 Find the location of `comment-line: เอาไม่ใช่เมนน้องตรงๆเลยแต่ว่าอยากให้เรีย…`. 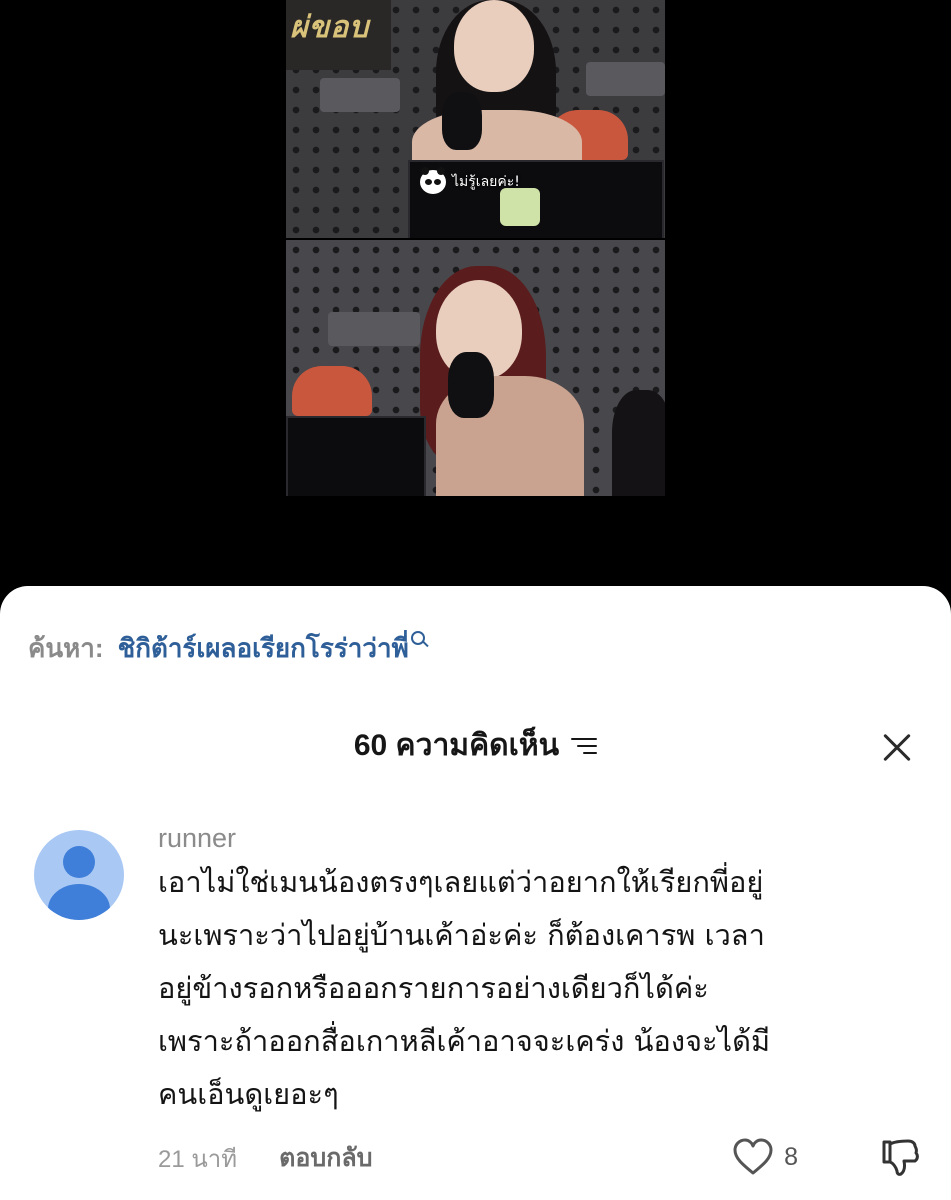

comment-line: เอาไม่ใช่เมนน้องตรงๆเลยแต่ว่าอยากให้เรีย… is located at coordinates (461, 882).